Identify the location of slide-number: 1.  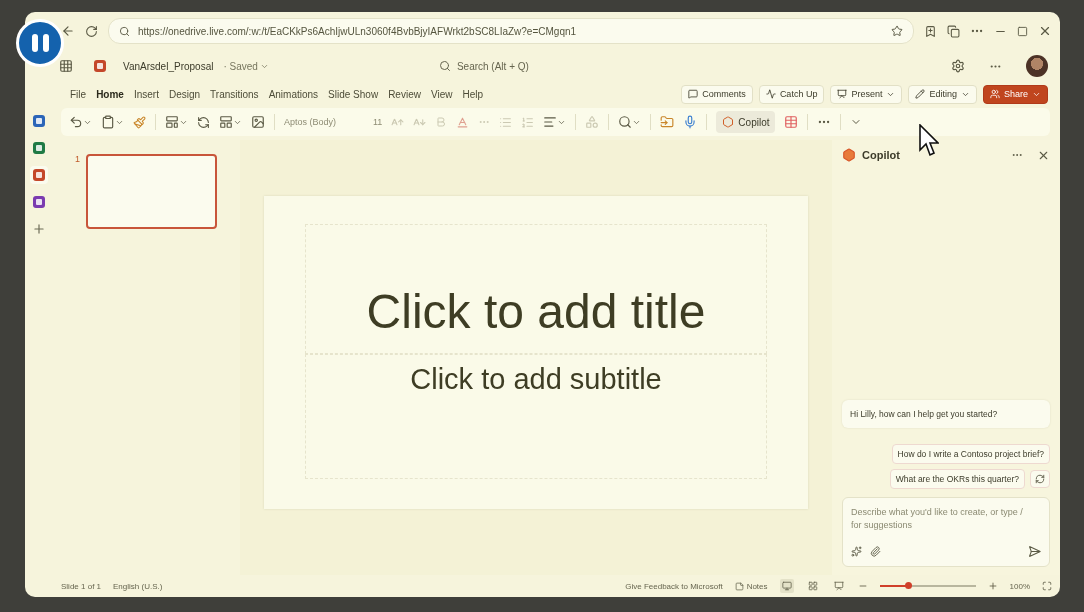
(77, 159).